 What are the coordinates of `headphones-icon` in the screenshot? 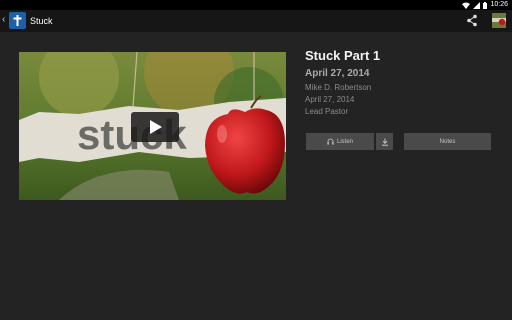 It's located at (330, 141).